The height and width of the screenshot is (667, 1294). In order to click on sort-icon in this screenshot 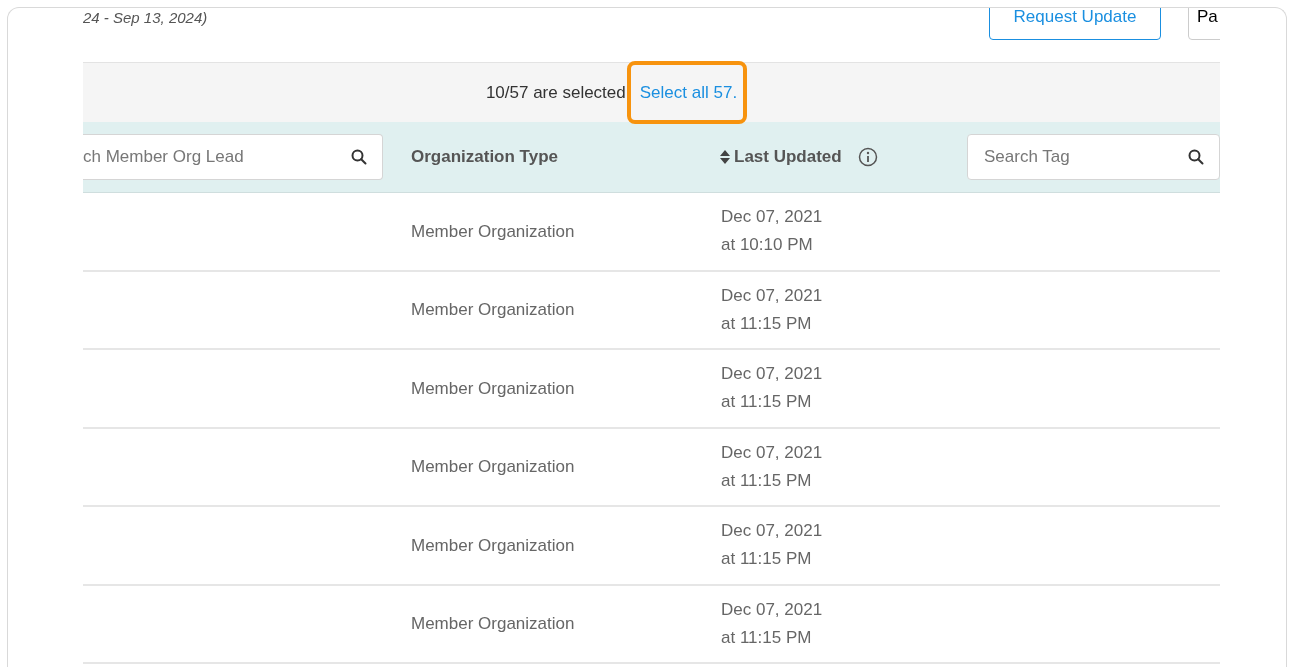, I will do `click(725, 157)`.